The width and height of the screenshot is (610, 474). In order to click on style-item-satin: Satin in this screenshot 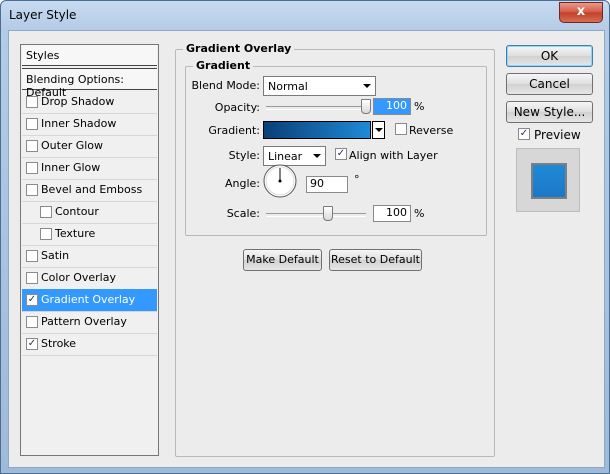, I will do `click(89, 256)`.